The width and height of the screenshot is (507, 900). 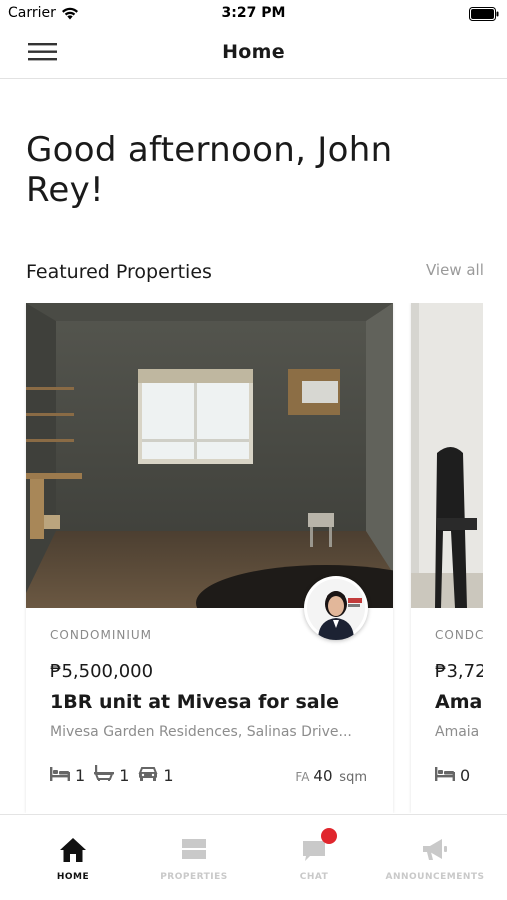 I want to click on page-title: Home, so click(x=253, y=52).